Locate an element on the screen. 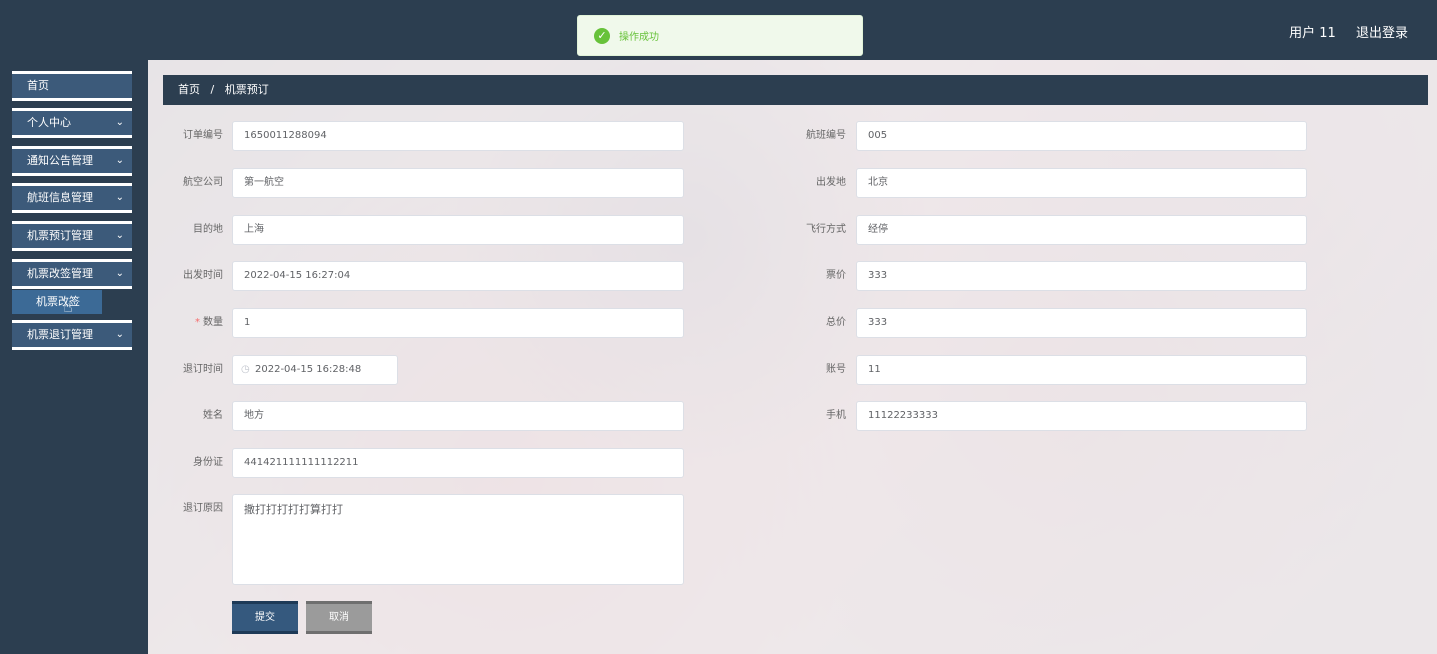 The width and height of the screenshot is (1437, 654). clock-icon: ◷ is located at coordinates (245, 369).